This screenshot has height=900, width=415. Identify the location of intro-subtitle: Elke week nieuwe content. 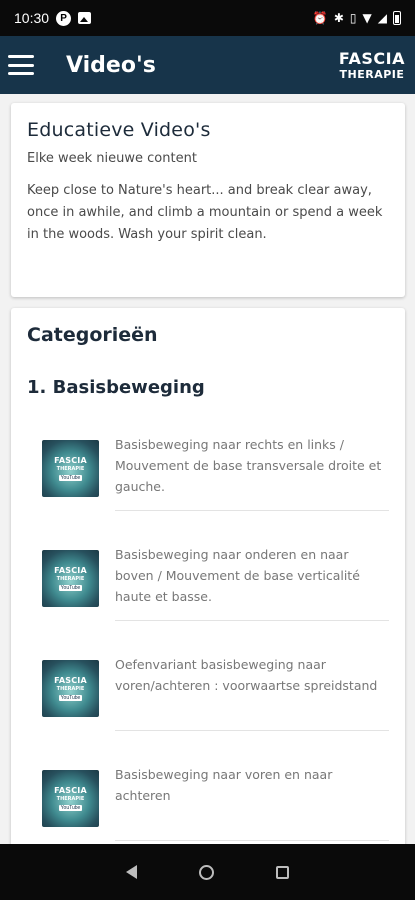
(112, 158).